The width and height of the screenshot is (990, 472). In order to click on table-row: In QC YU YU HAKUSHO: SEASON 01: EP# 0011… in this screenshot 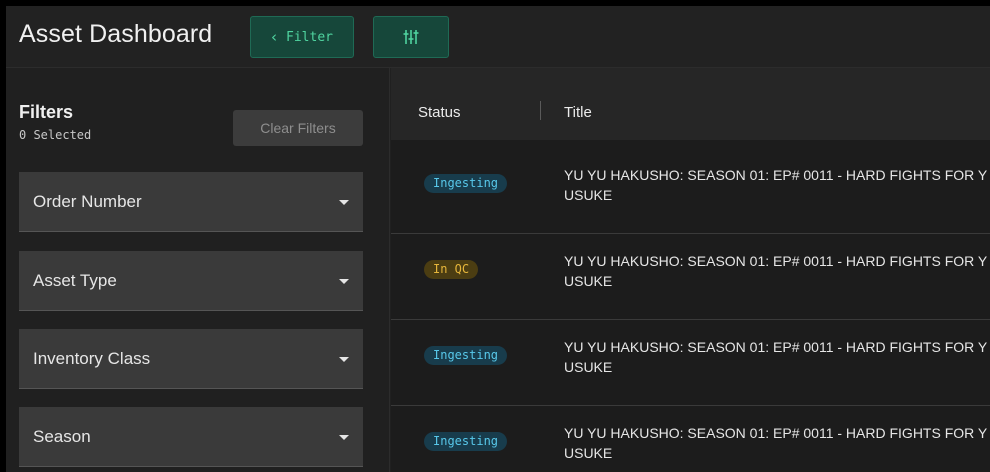, I will do `click(690, 277)`.